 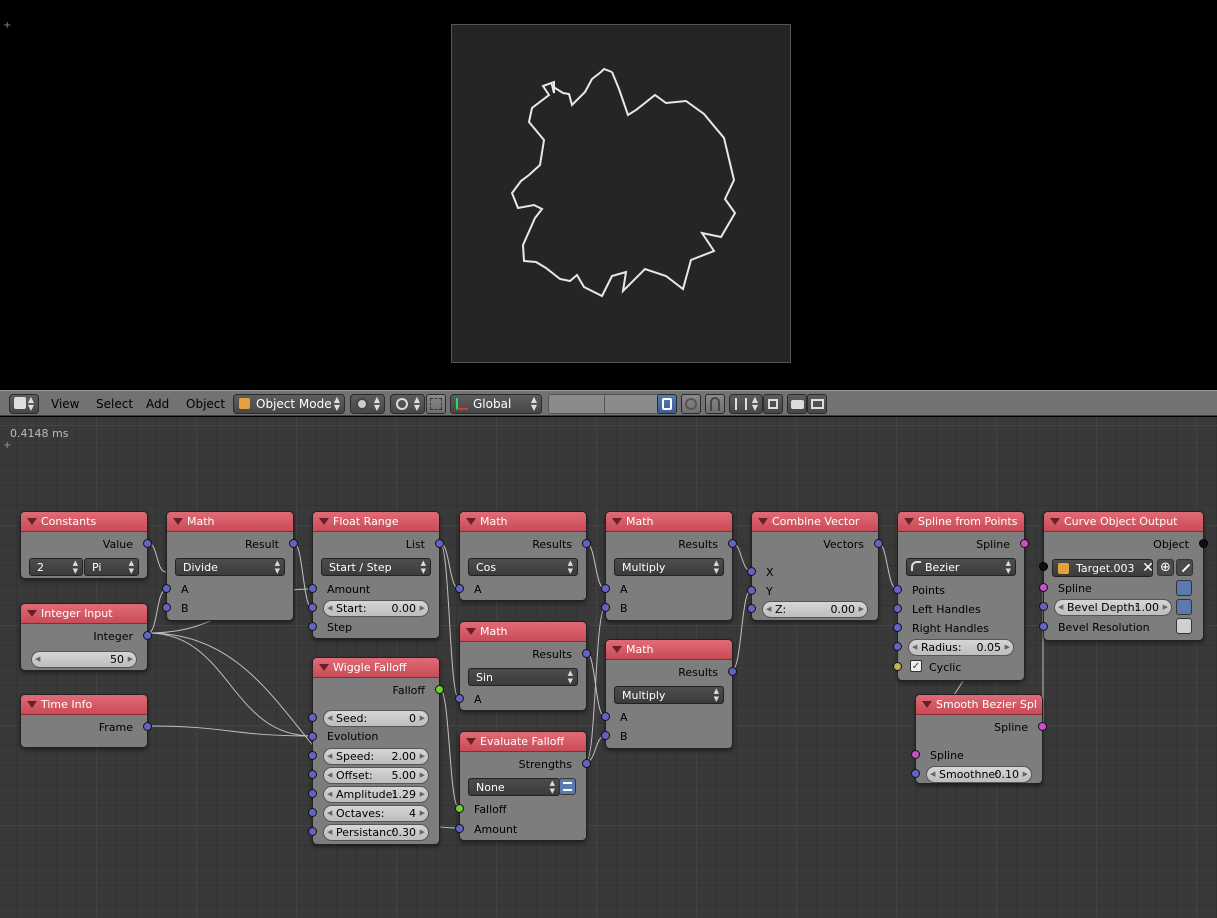 I want to click on integer-field: ◀ 50 ▶, so click(x=84, y=659).